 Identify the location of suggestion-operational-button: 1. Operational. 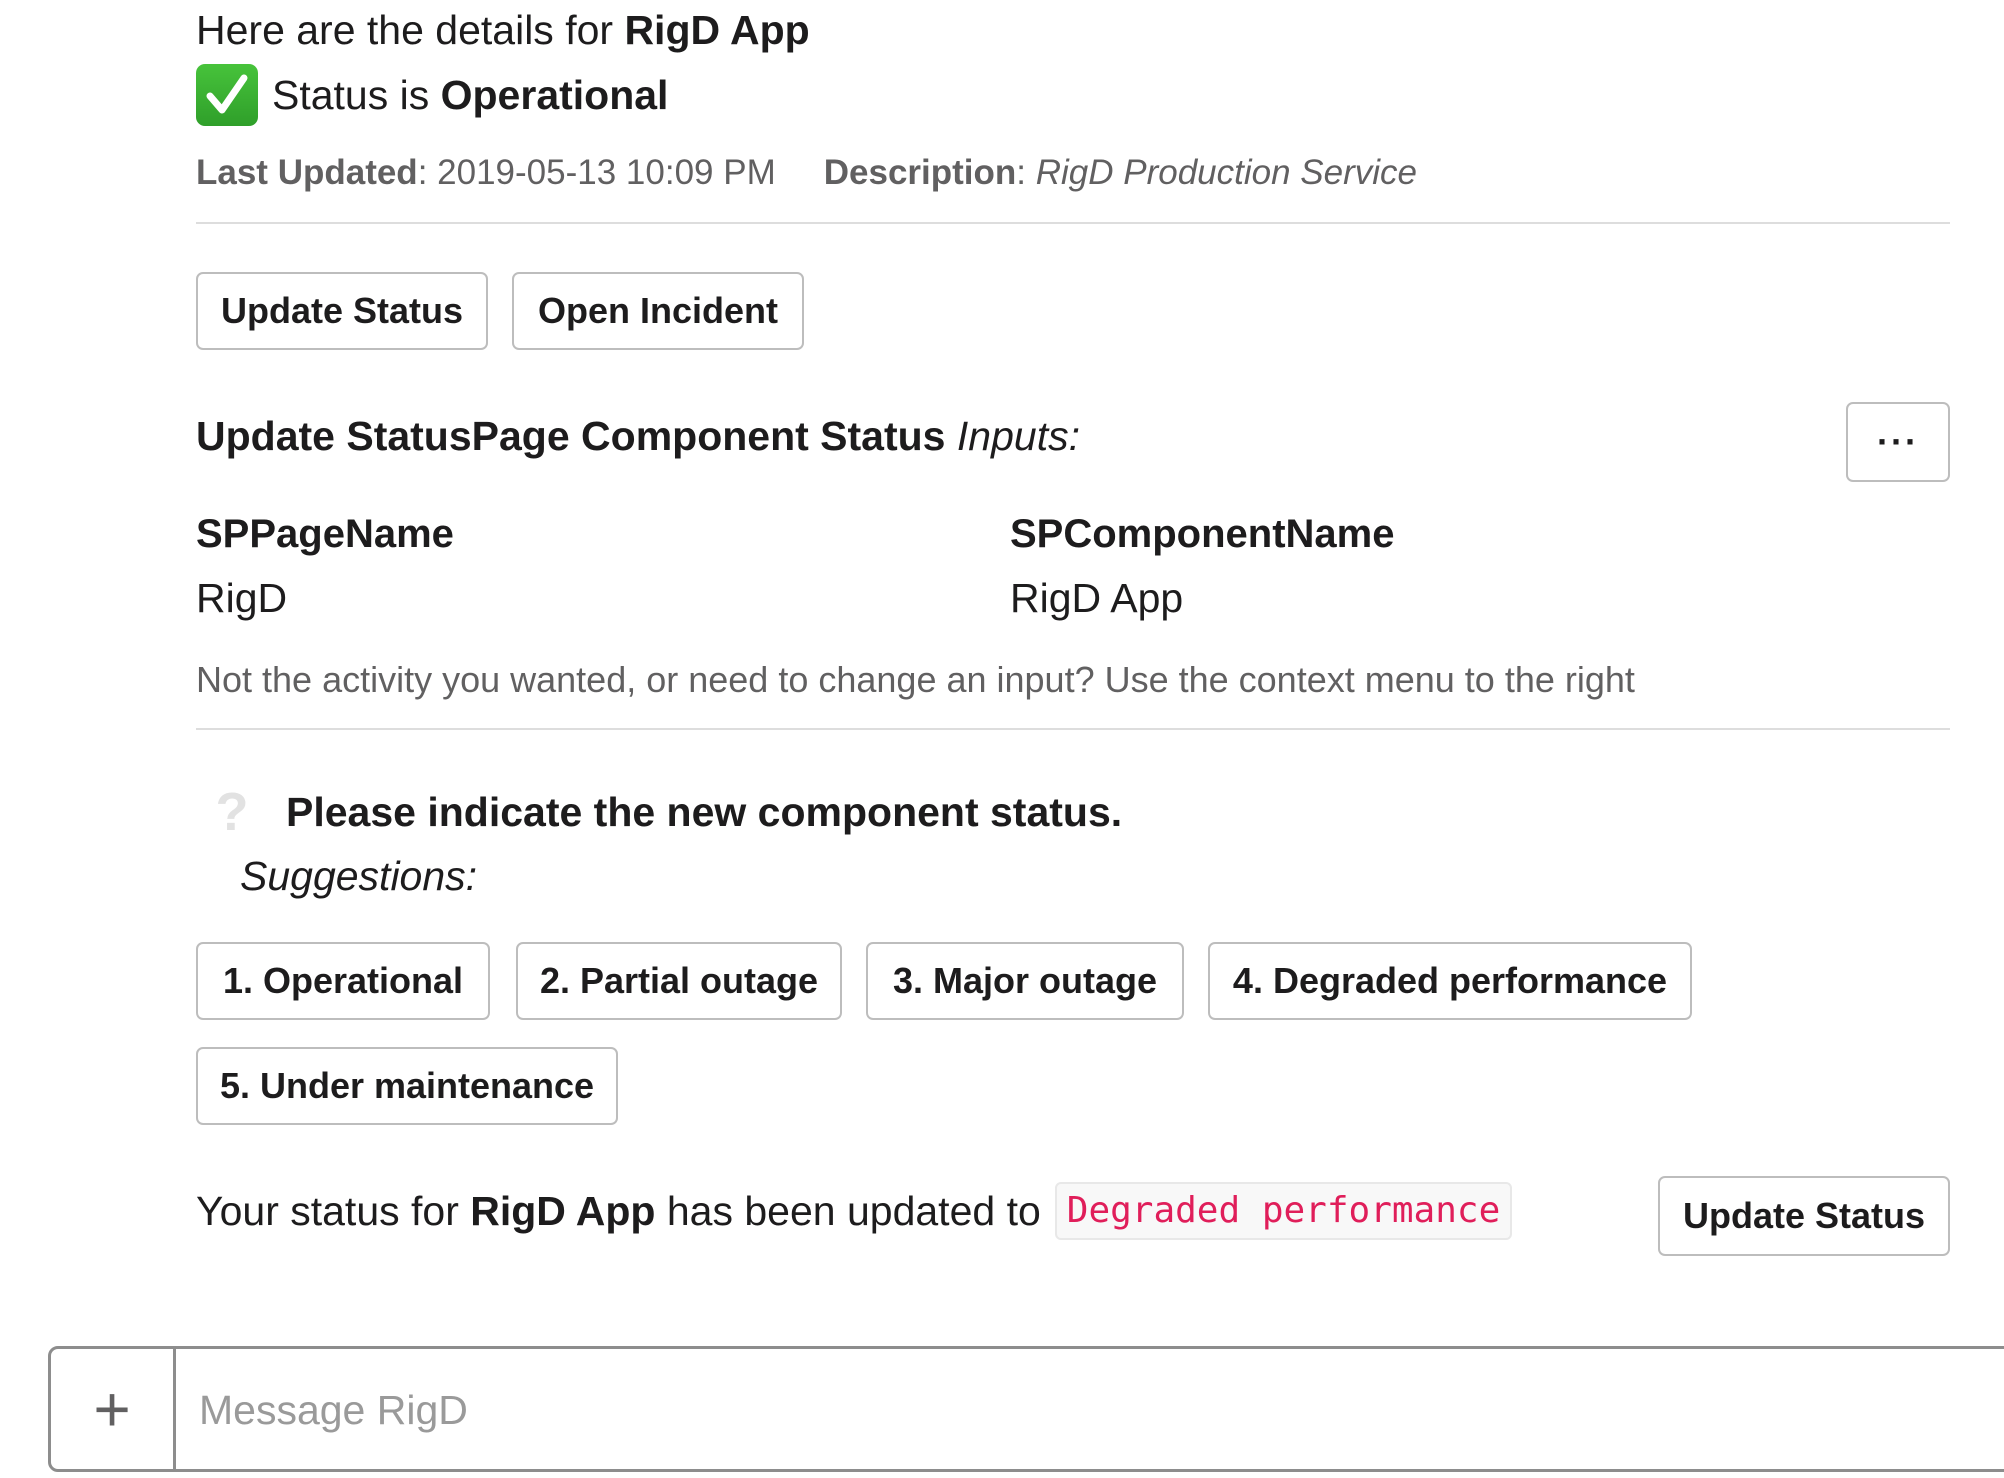
(343, 981).